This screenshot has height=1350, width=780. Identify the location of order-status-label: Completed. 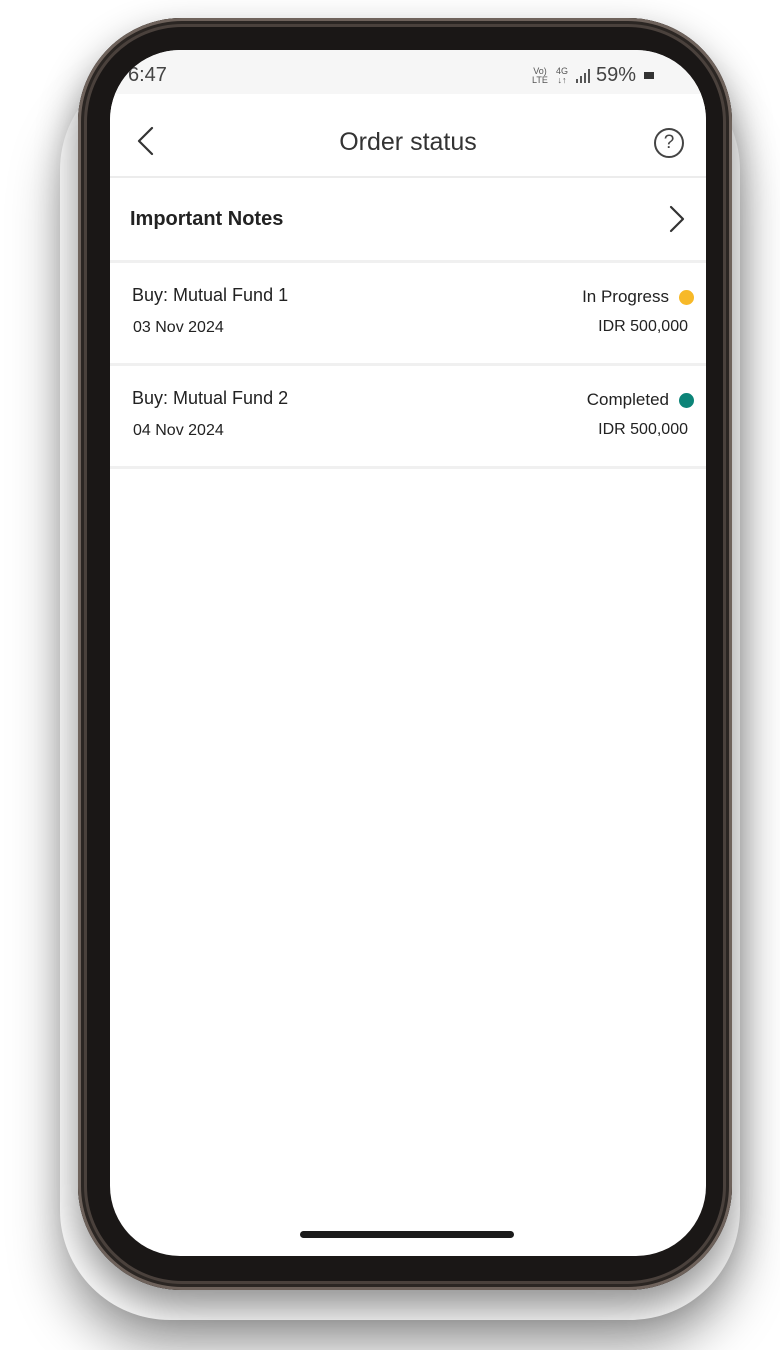
(627, 399).